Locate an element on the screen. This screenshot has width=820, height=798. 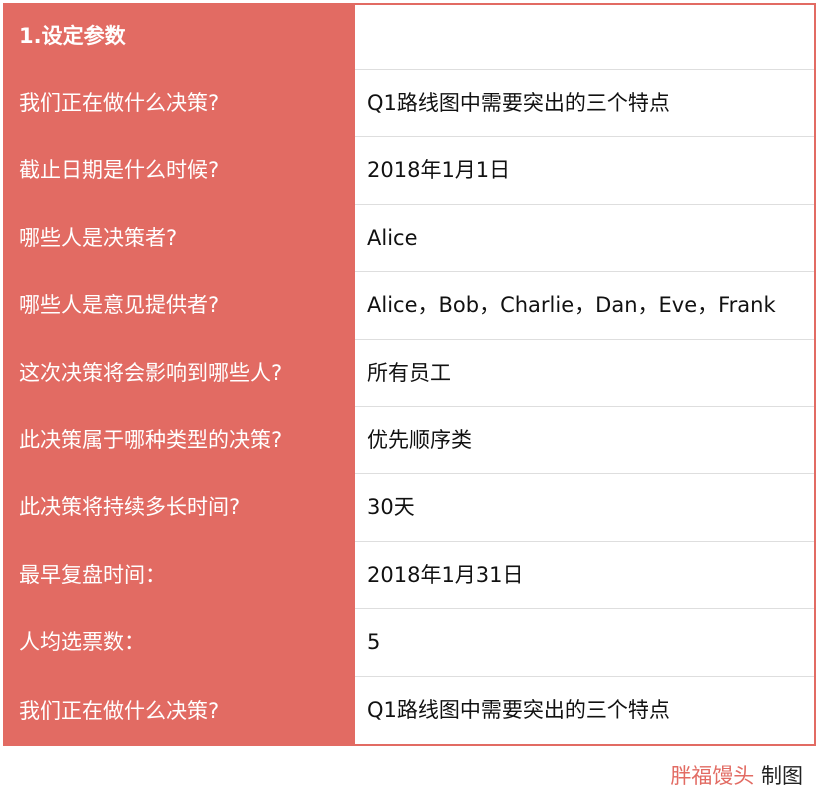
image-credit: 胖福馒头 制图 is located at coordinates (736, 775).